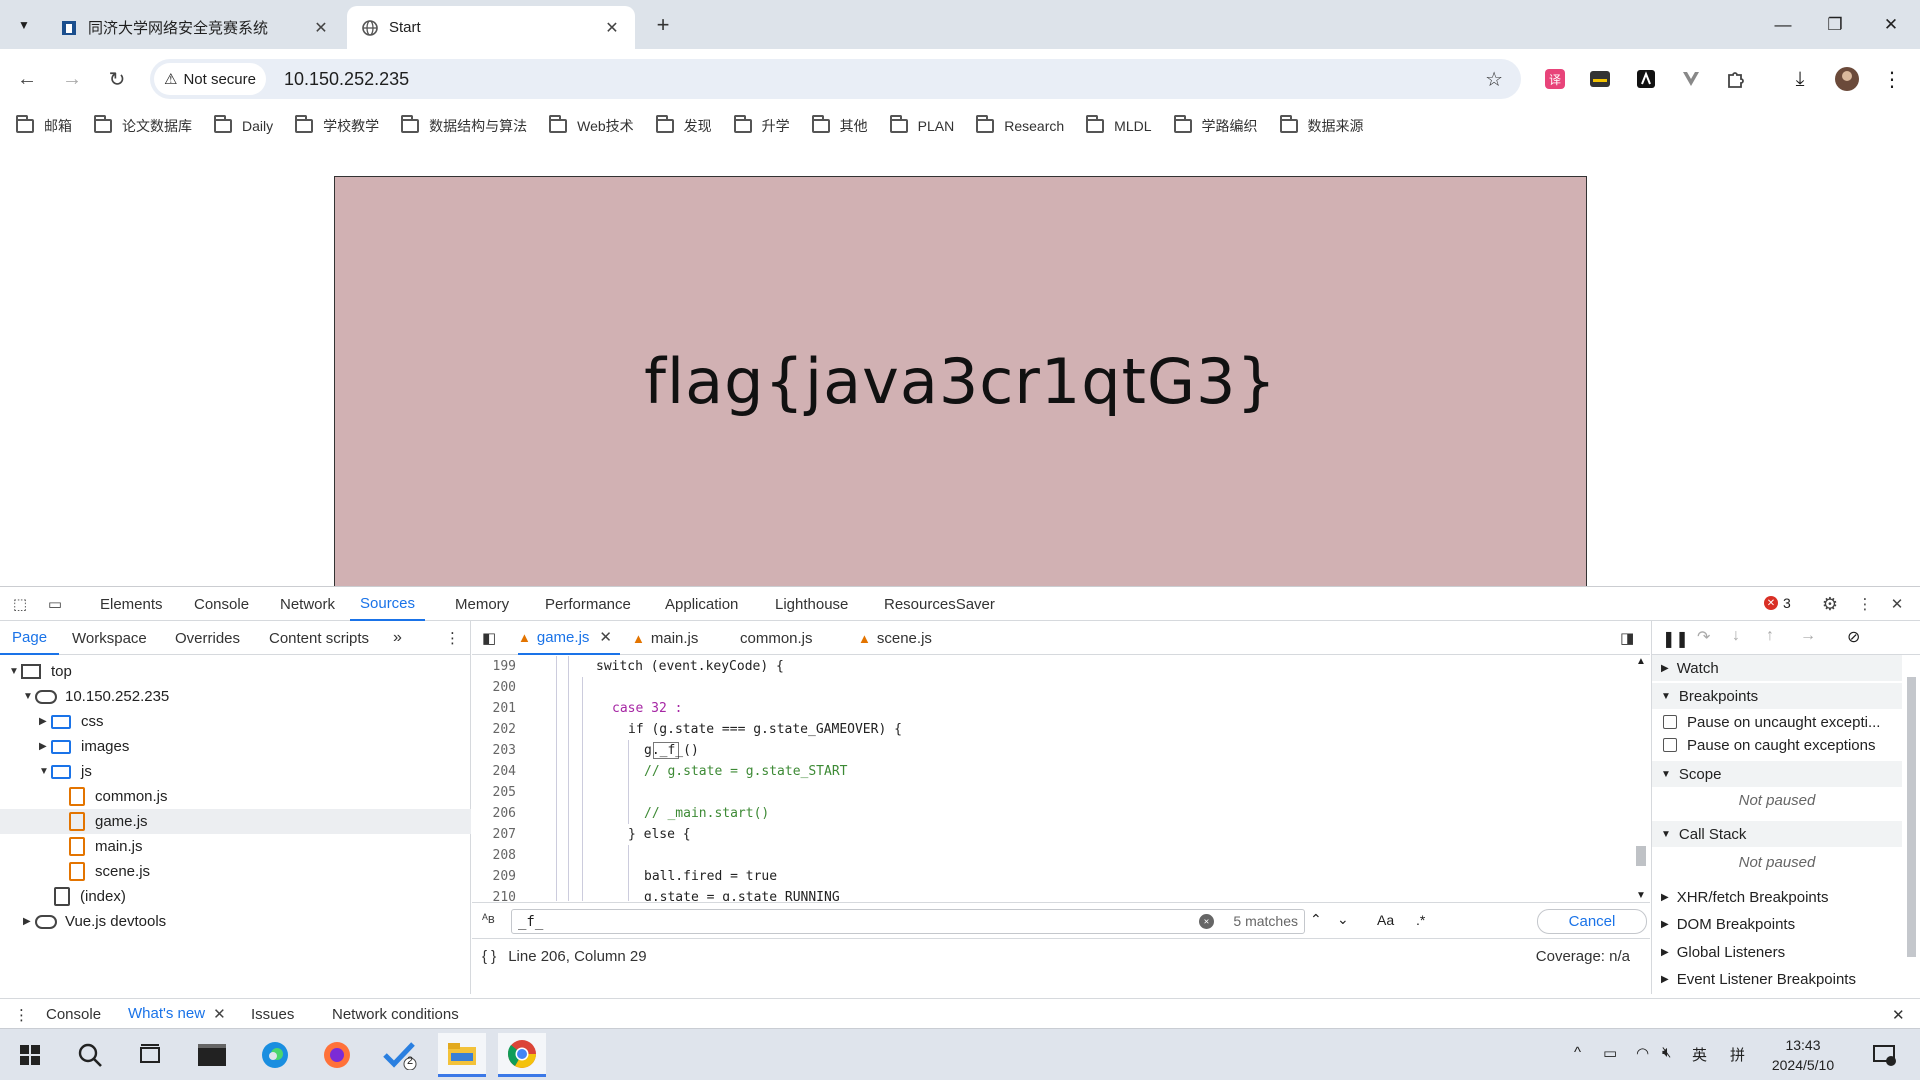 This screenshot has width=1920, height=1080. I want to click on tab-application: Application, so click(701, 604).